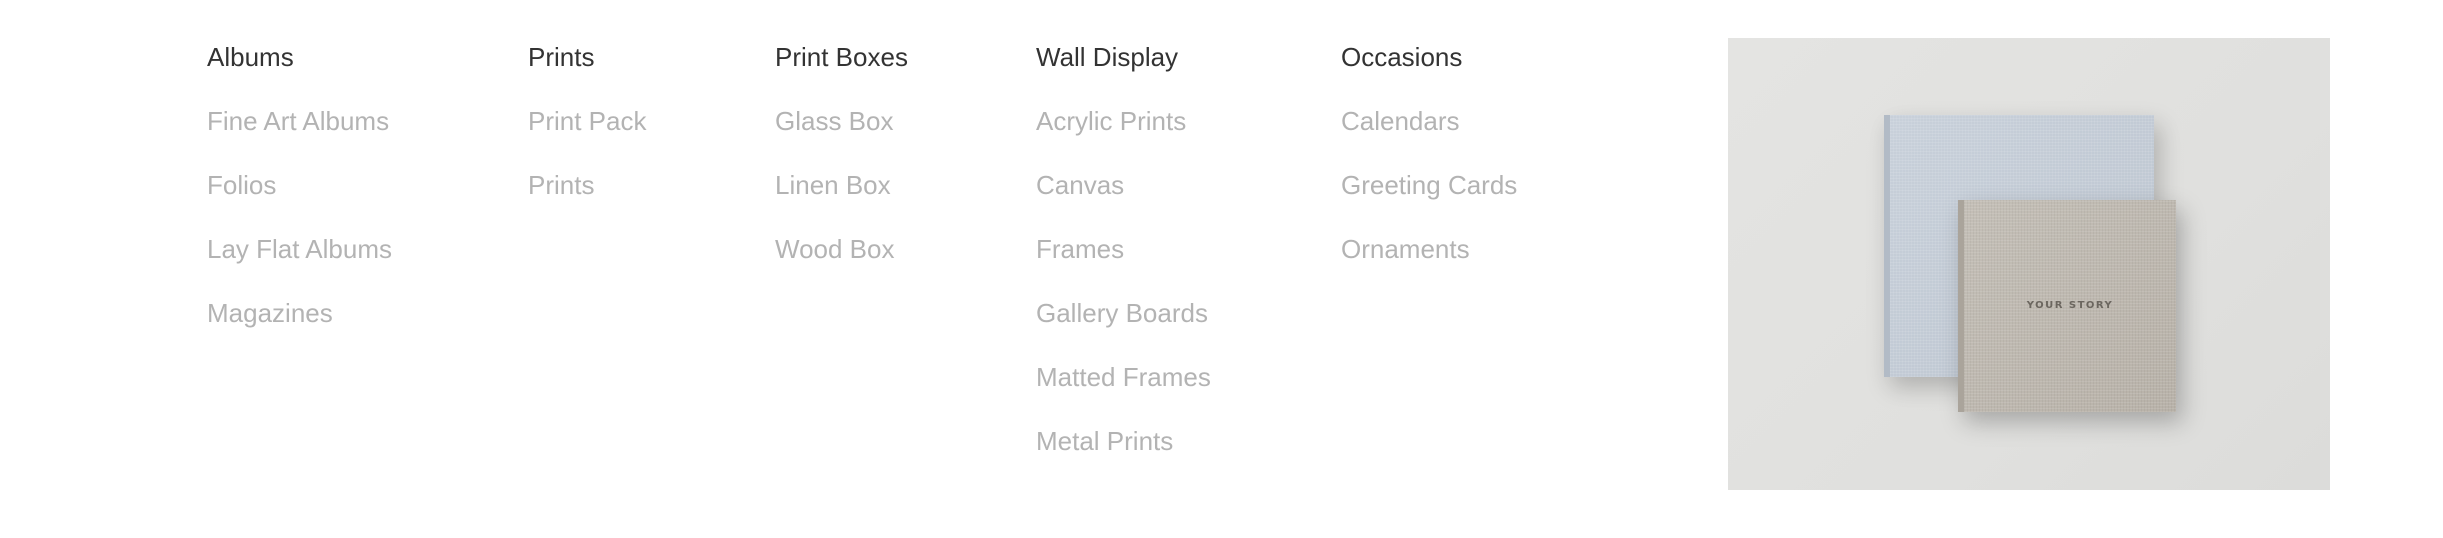 The width and height of the screenshot is (2443, 538). What do you see at coordinates (299, 57) in the screenshot?
I see `menu-heading-albums: Albums` at bounding box center [299, 57].